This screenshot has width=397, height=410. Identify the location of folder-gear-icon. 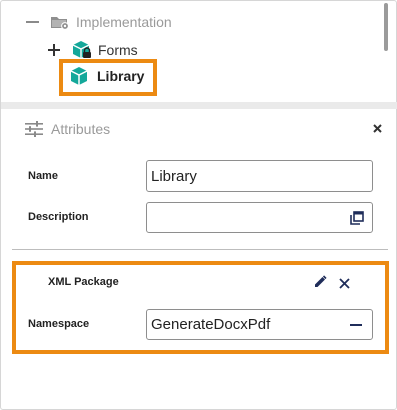
(60, 22).